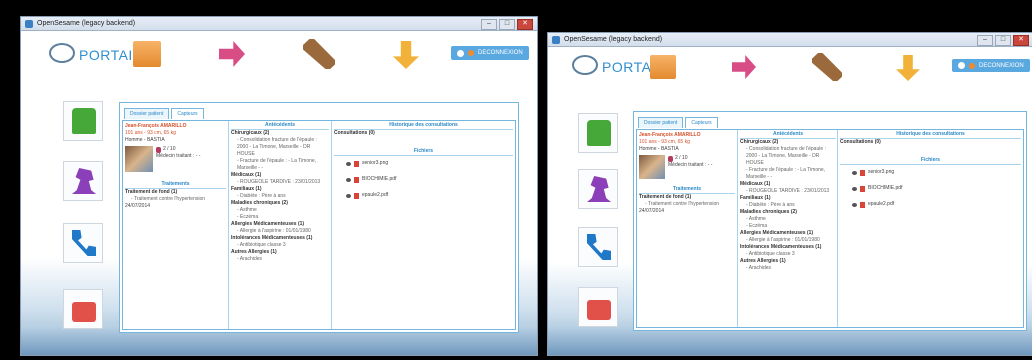 Image resolution: width=1032 pixels, height=360 pixels. Describe the element at coordinates (757, 226) in the screenshot. I see `antecedent-line: - Eczéma` at that location.